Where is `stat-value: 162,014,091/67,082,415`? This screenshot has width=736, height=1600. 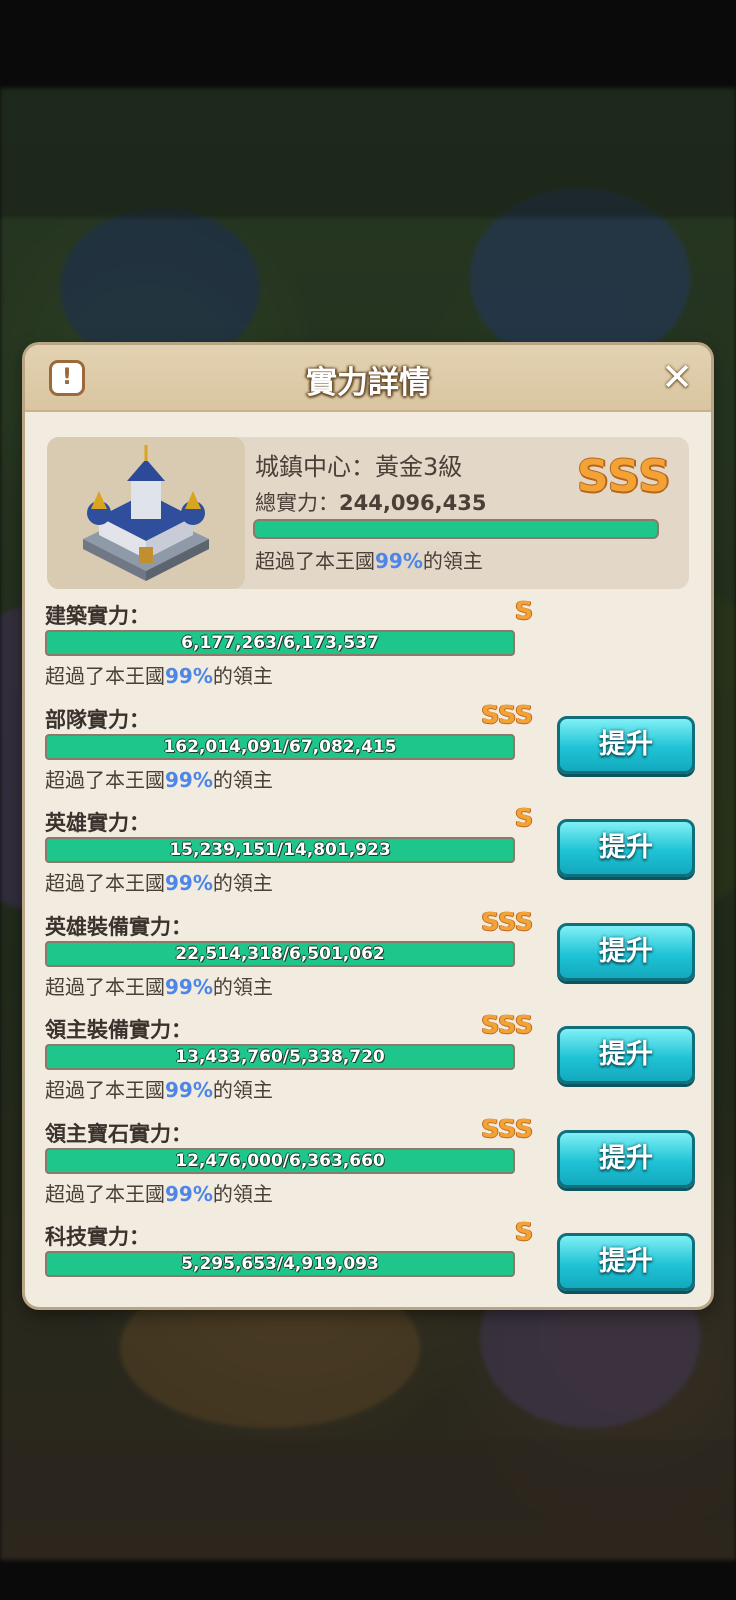 stat-value: 162,014,091/67,082,415 is located at coordinates (280, 746).